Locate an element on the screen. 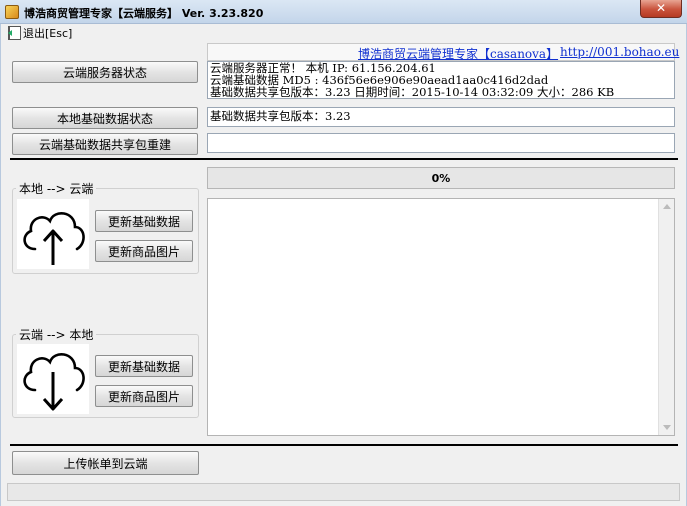  local-status-box: 基础数据共享包版本：3.23 is located at coordinates (441, 117).